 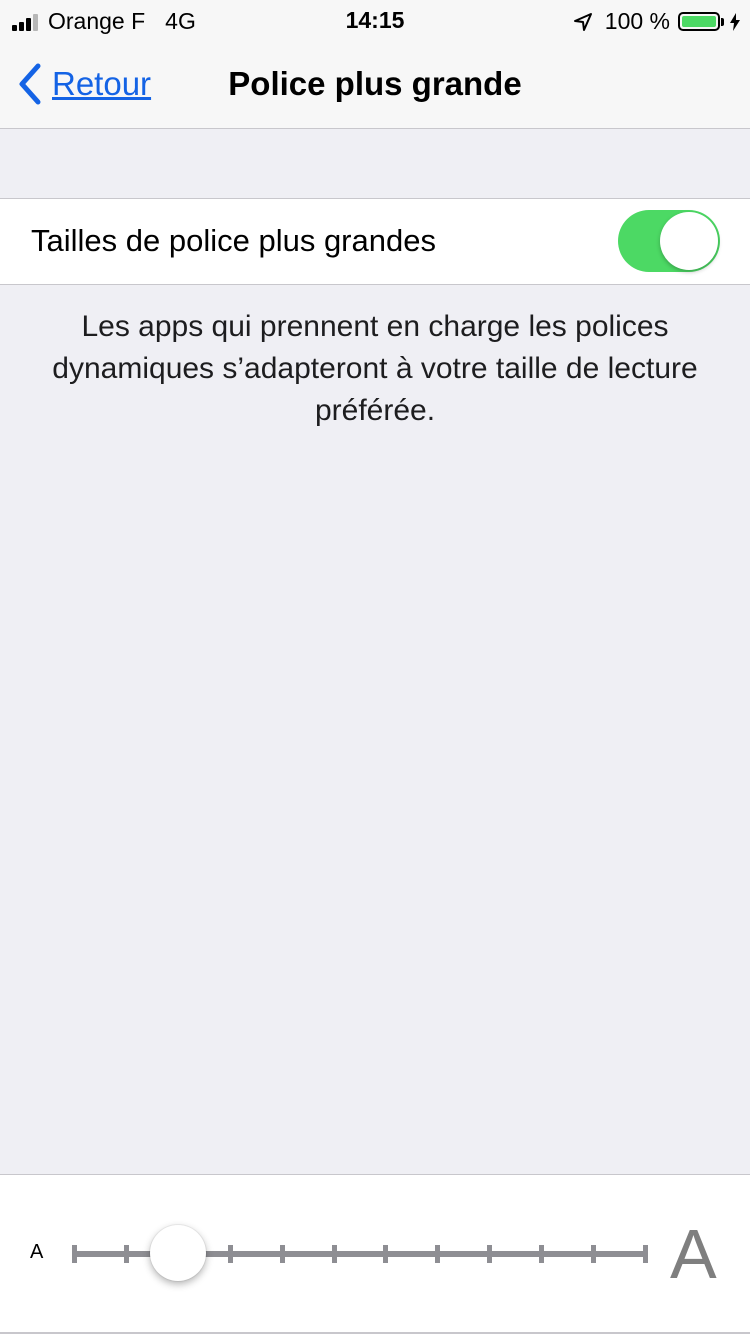 I want to click on navigation-bar: Retour Police plus grande, so click(x=375, y=84).